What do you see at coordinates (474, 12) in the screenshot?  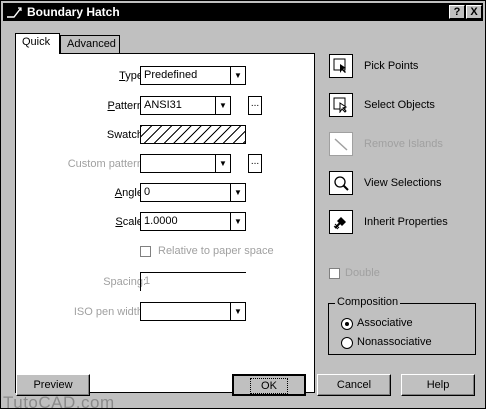 I see `close-button: X` at bounding box center [474, 12].